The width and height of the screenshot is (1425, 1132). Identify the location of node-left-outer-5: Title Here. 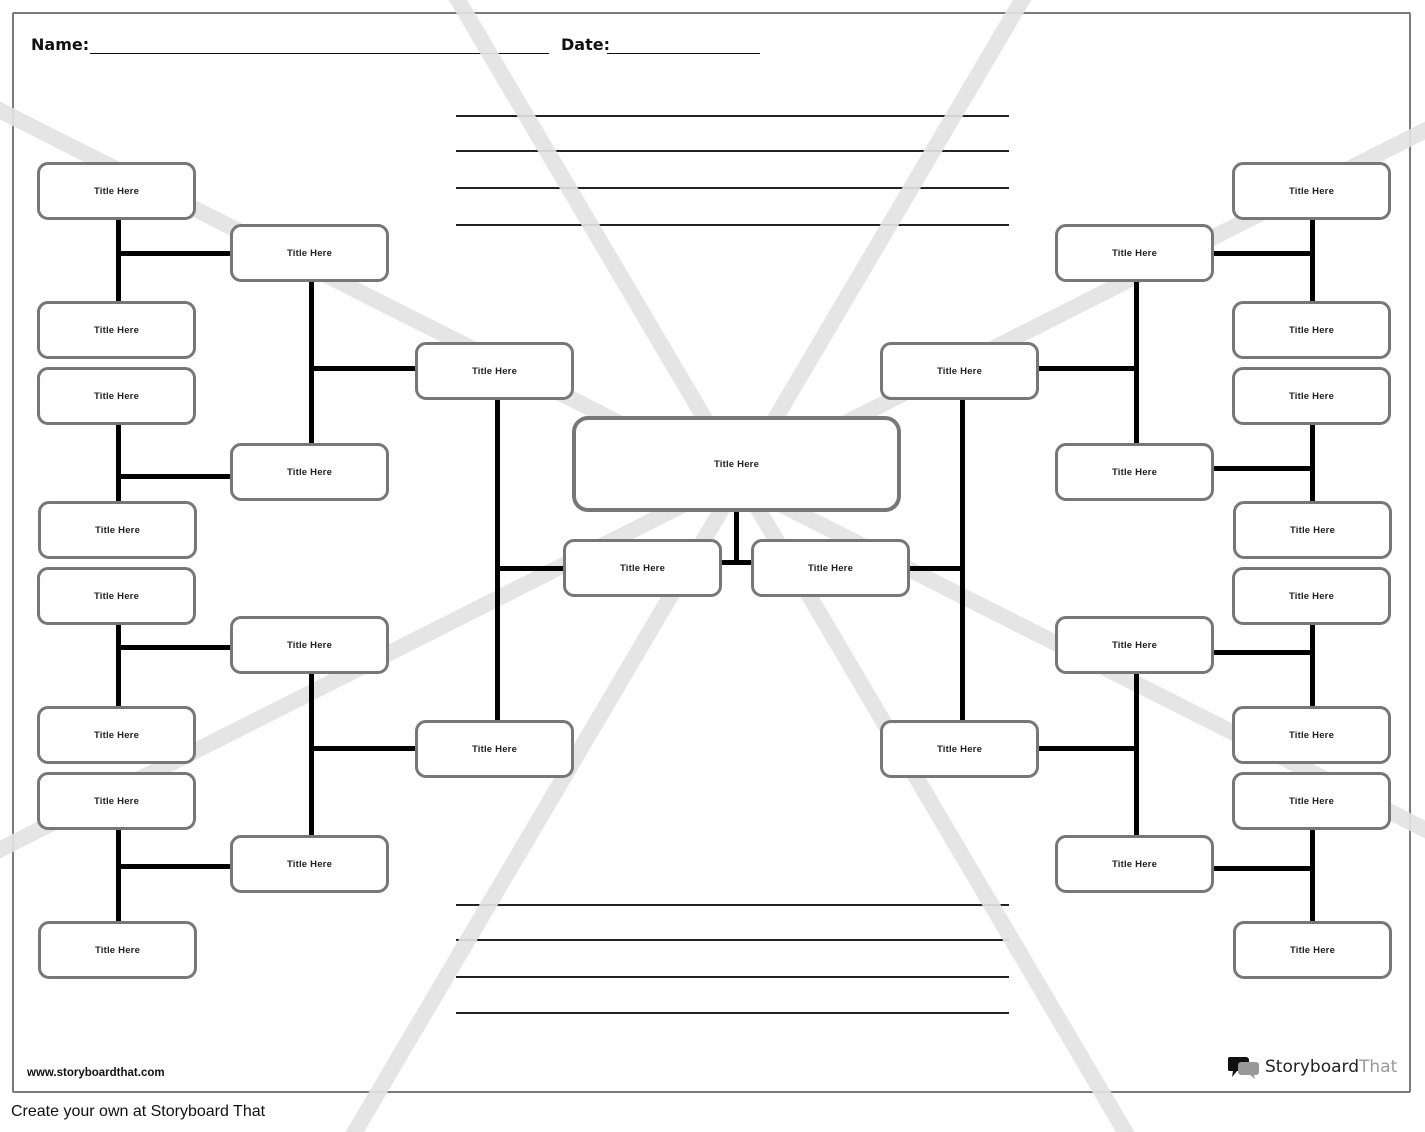
(116, 596).